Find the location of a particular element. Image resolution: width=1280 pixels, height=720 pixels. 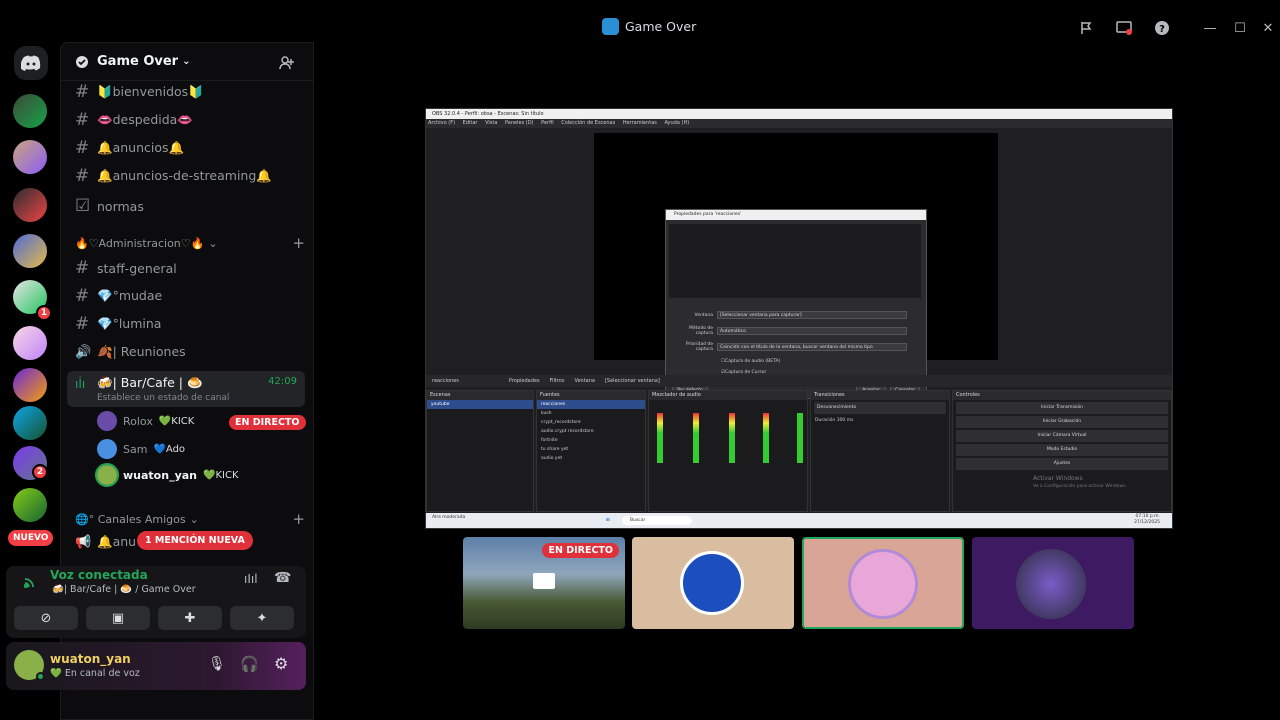

activities-icon: ✚ is located at coordinates (190, 618).